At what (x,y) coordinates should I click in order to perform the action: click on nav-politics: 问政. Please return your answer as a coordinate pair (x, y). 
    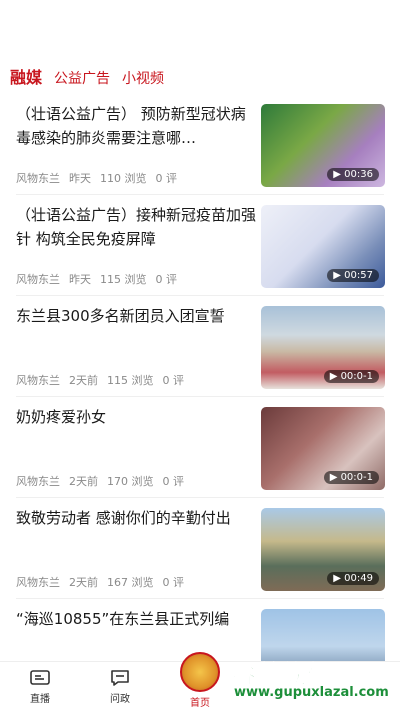
    Looking at the image, I should click on (120, 686).